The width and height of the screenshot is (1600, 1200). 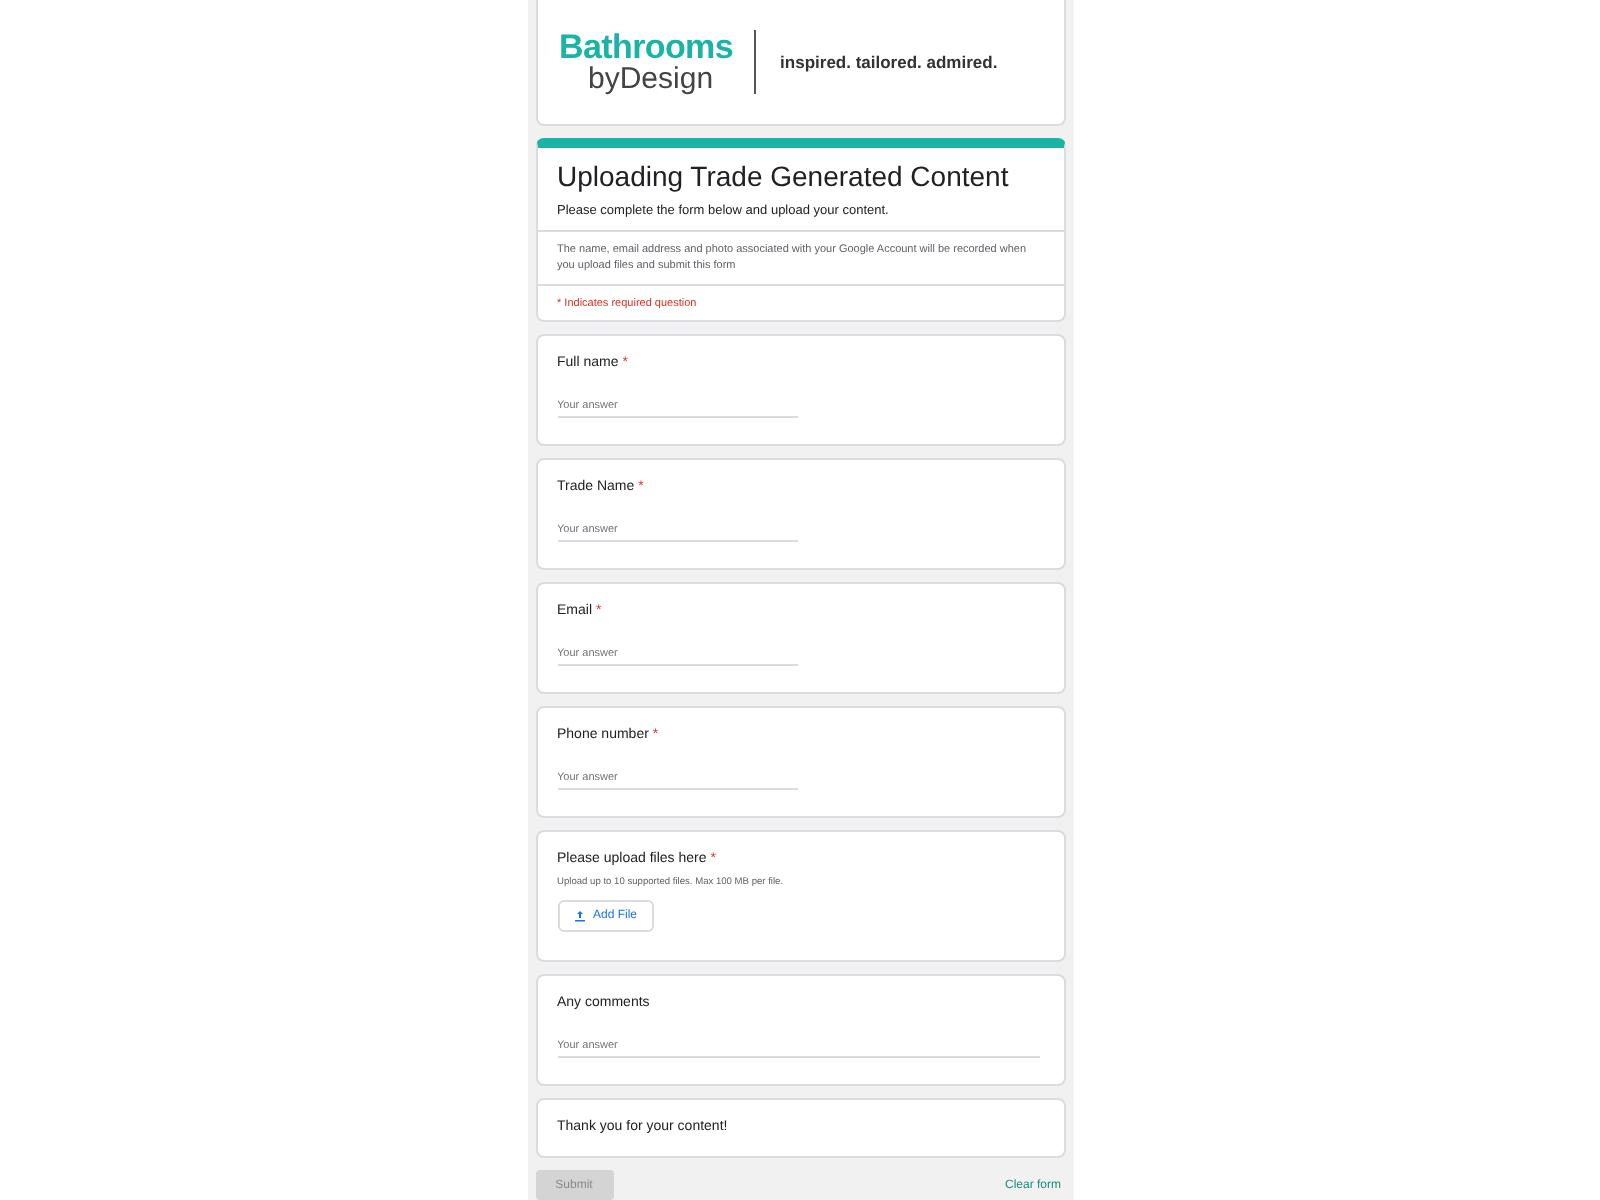 I want to click on tagline: inspired. tailored. admired., so click(x=889, y=61).